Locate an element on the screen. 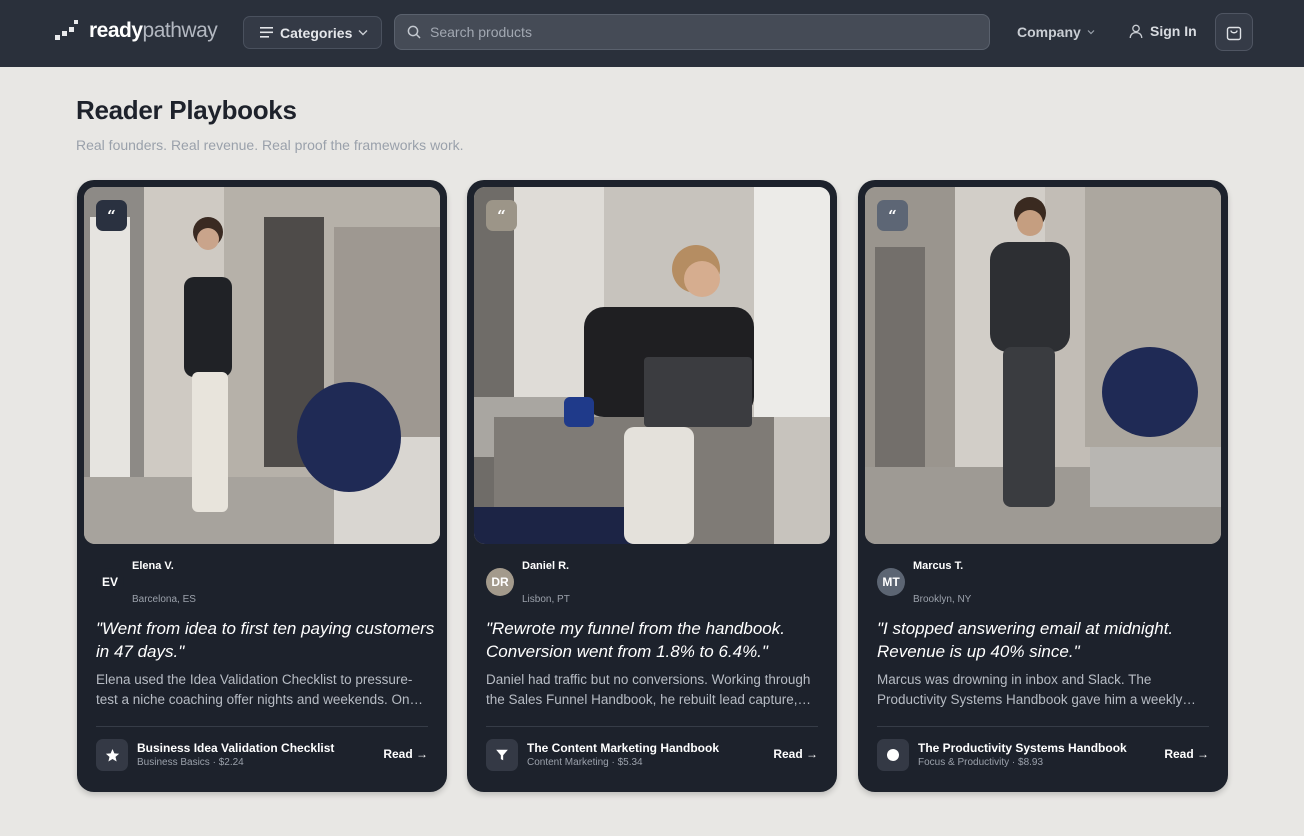 This screenshot has height=836, width=1304. author-info: EV Elena V. Barcelona, ES is located at coordinates (261, 583).